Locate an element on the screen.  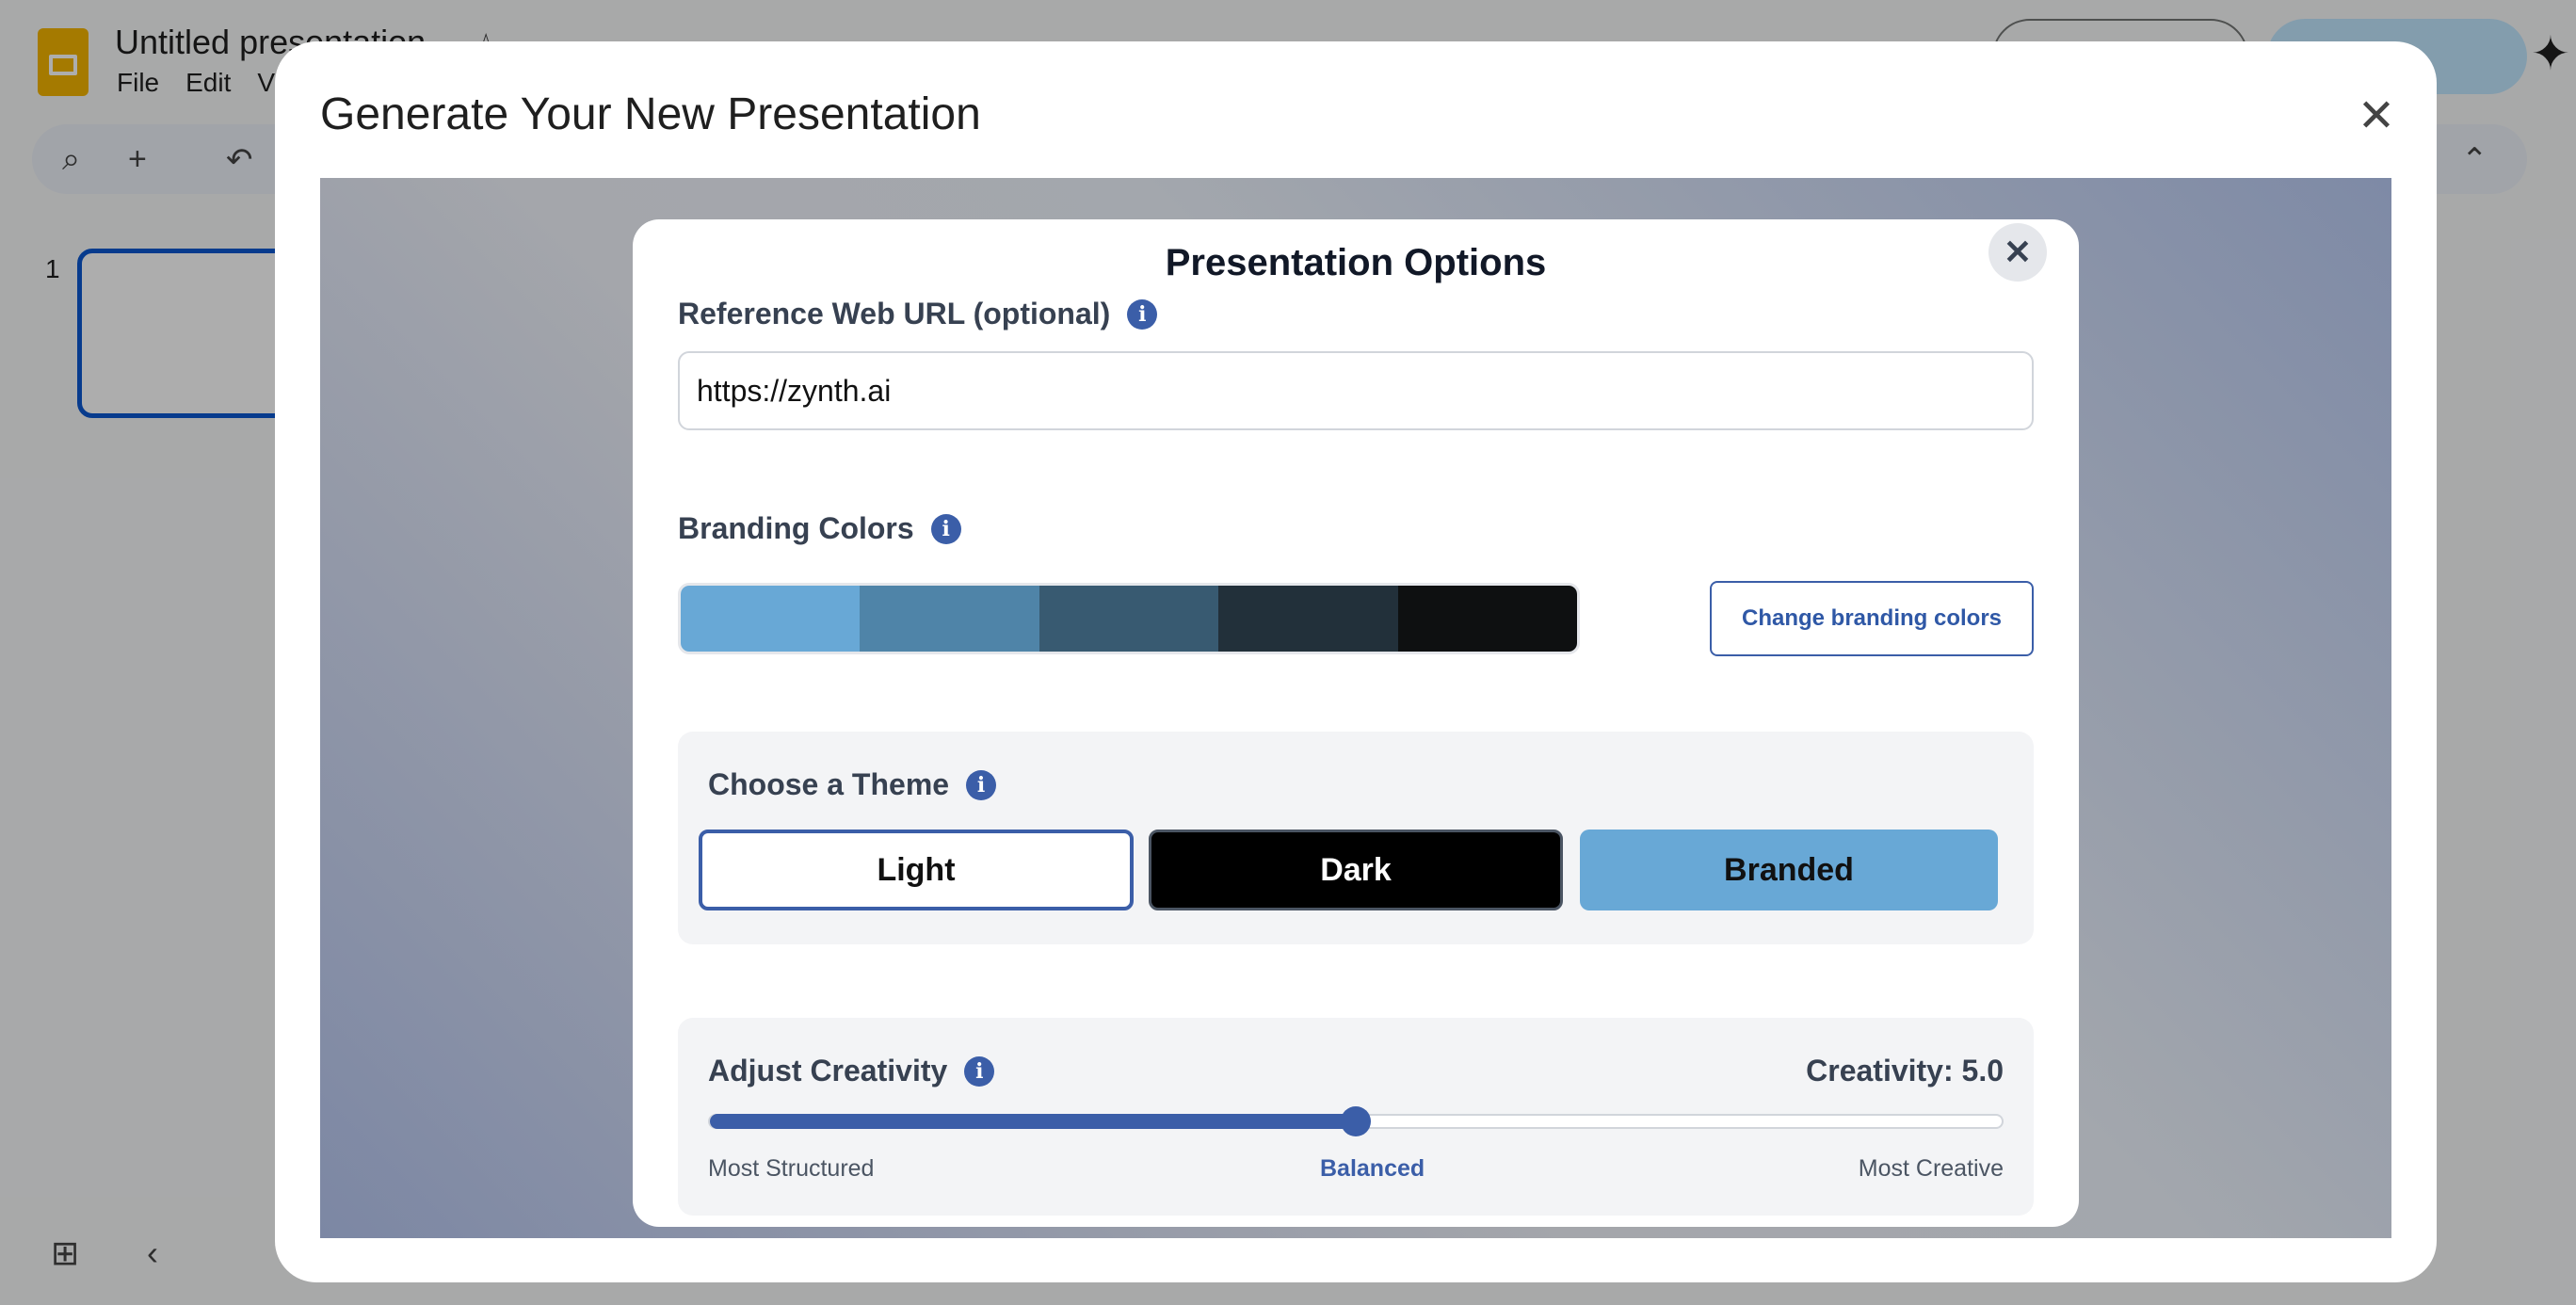
choose-theme-label: Choose a Theme i is located at coordinates (852, 784).